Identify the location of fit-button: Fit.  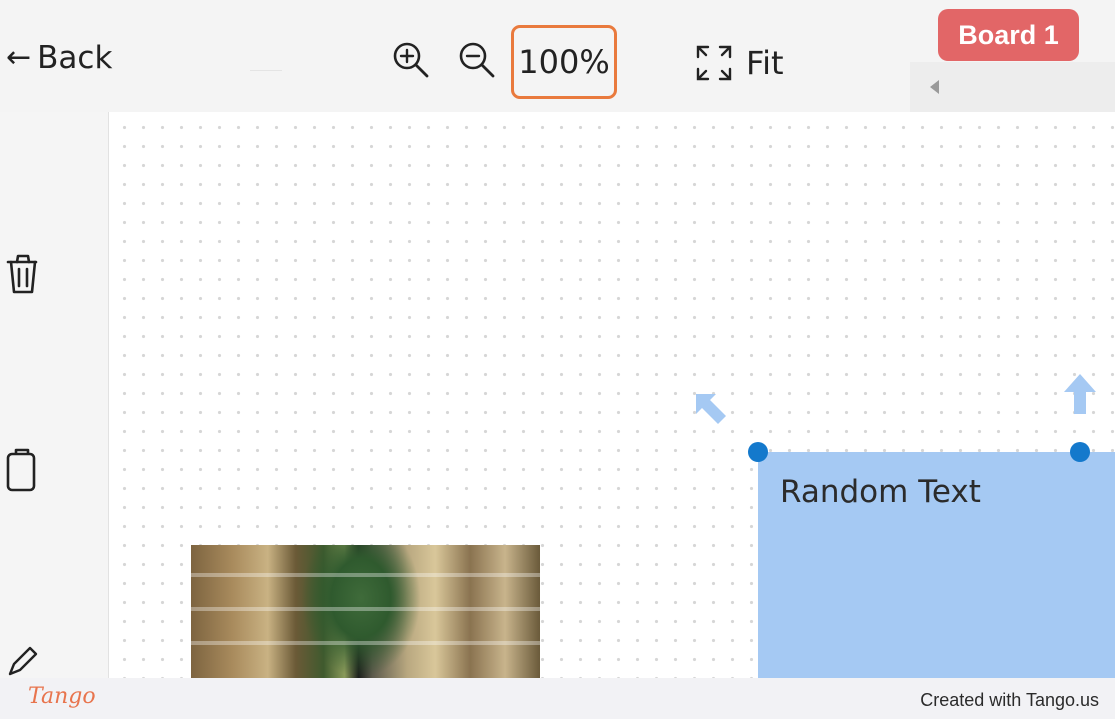
(739, 63).